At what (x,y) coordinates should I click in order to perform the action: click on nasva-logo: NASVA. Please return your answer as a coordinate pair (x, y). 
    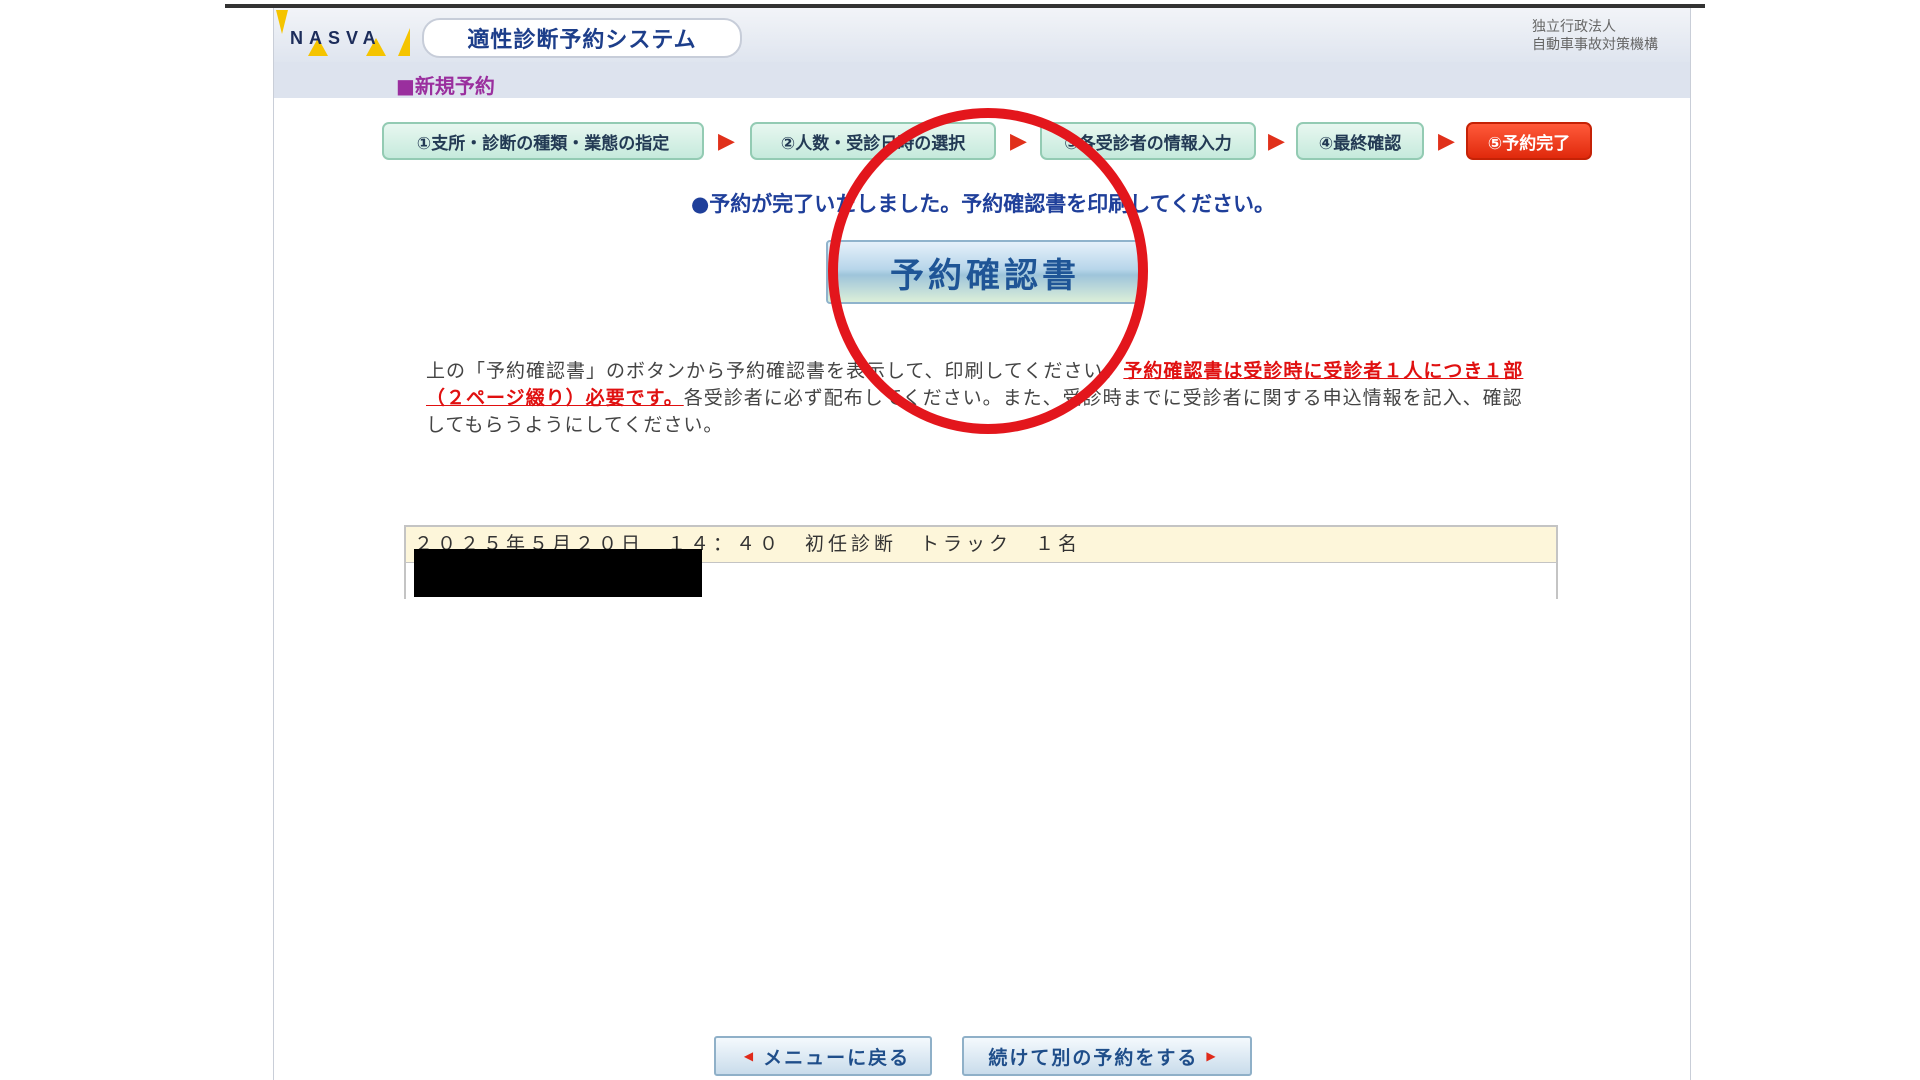
    Looking at the image, I should click on (343, 35).